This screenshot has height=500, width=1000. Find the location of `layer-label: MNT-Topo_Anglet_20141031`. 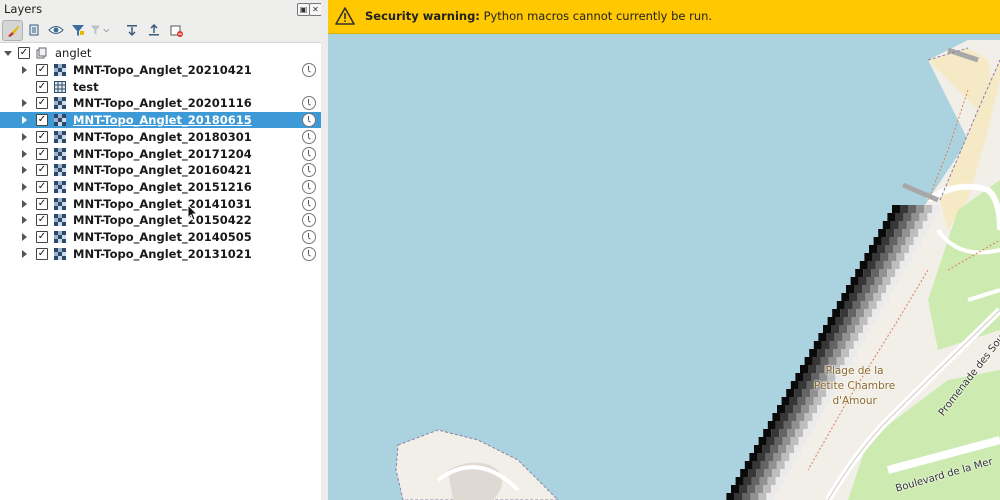

layer-label: MNT-Topo_Anglet_20141031 is located at coordinates (162, 203).